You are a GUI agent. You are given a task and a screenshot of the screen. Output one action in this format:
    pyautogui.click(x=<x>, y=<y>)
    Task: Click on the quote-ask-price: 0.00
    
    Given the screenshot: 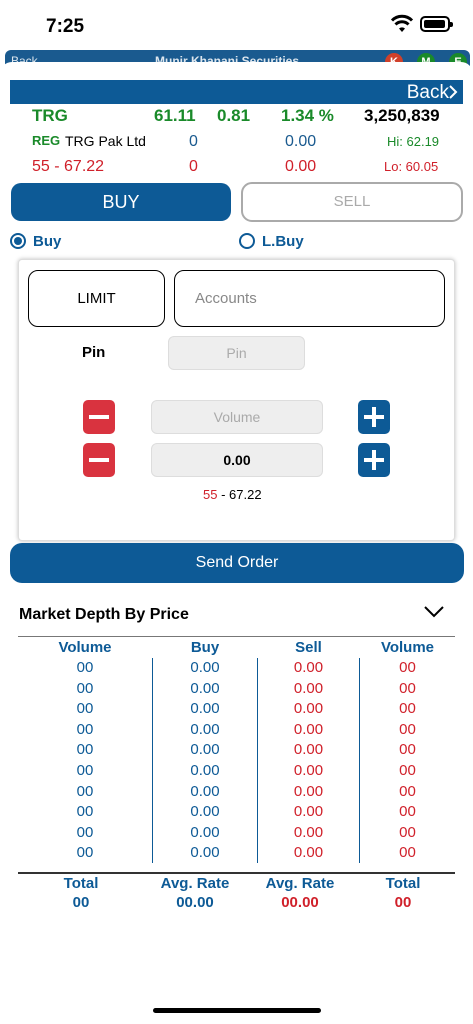 What is the action you would take?
    pyautogui.click(x=301, y=166)
    